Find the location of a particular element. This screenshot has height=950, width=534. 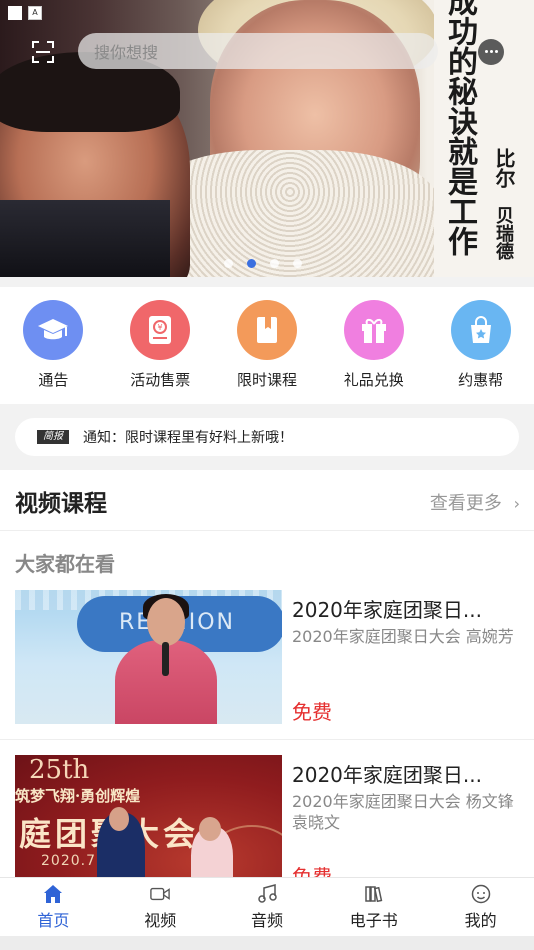

divider is located at coordinates (267, 739).